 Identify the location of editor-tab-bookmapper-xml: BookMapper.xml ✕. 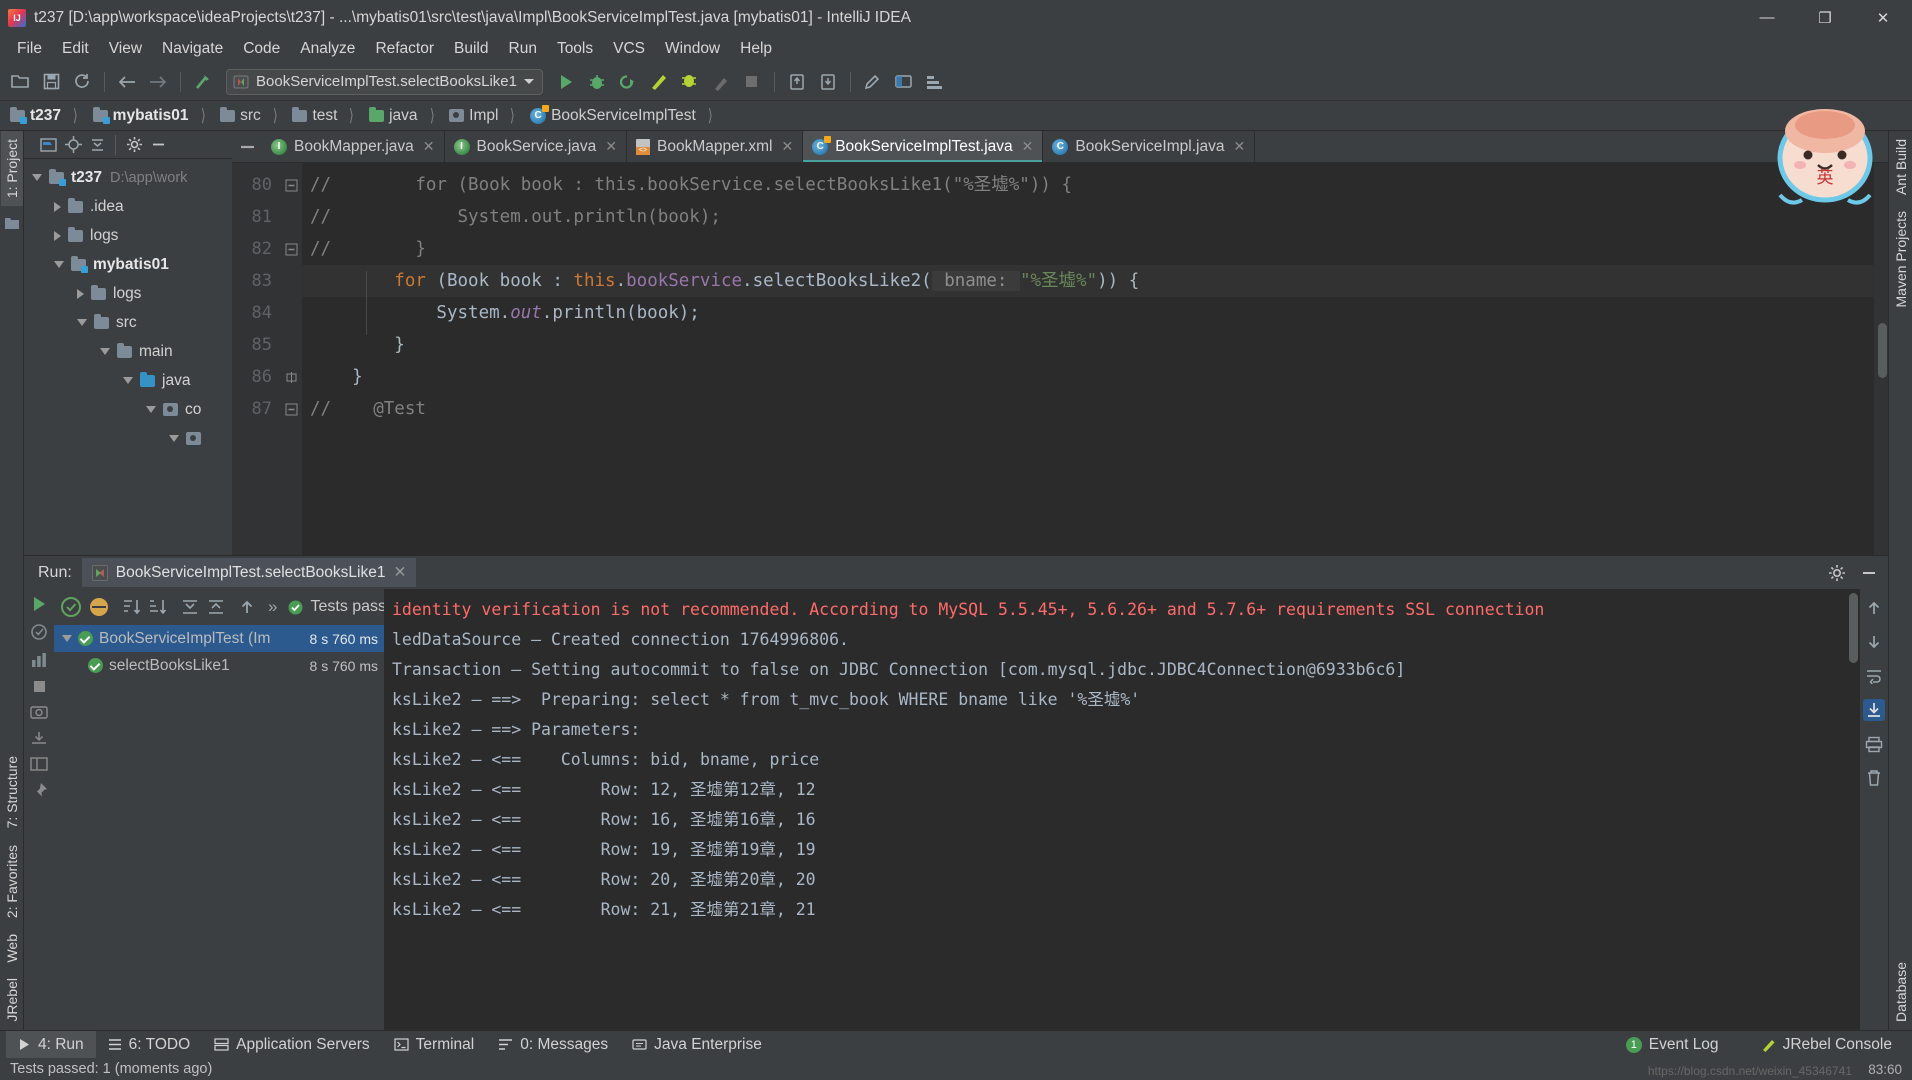
(715, 146).